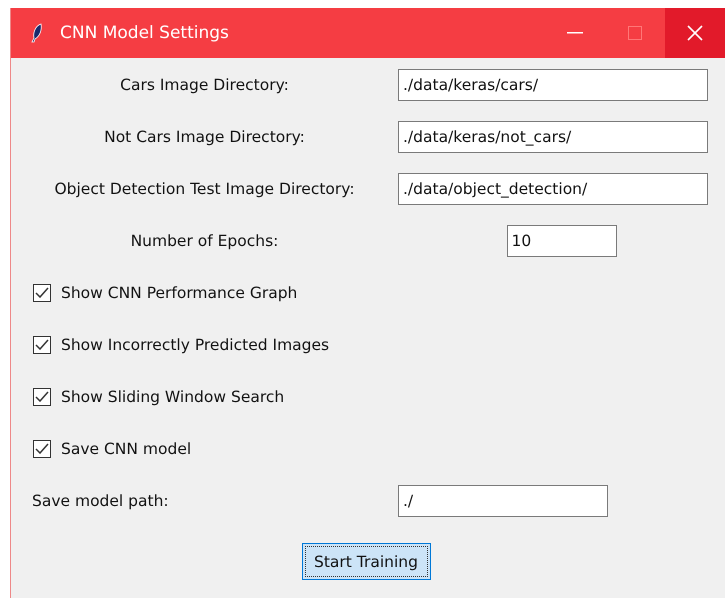  Describe the element at coordinates (366, 561) in the screenshot. I see `start-training-button: Start Training` at that location.